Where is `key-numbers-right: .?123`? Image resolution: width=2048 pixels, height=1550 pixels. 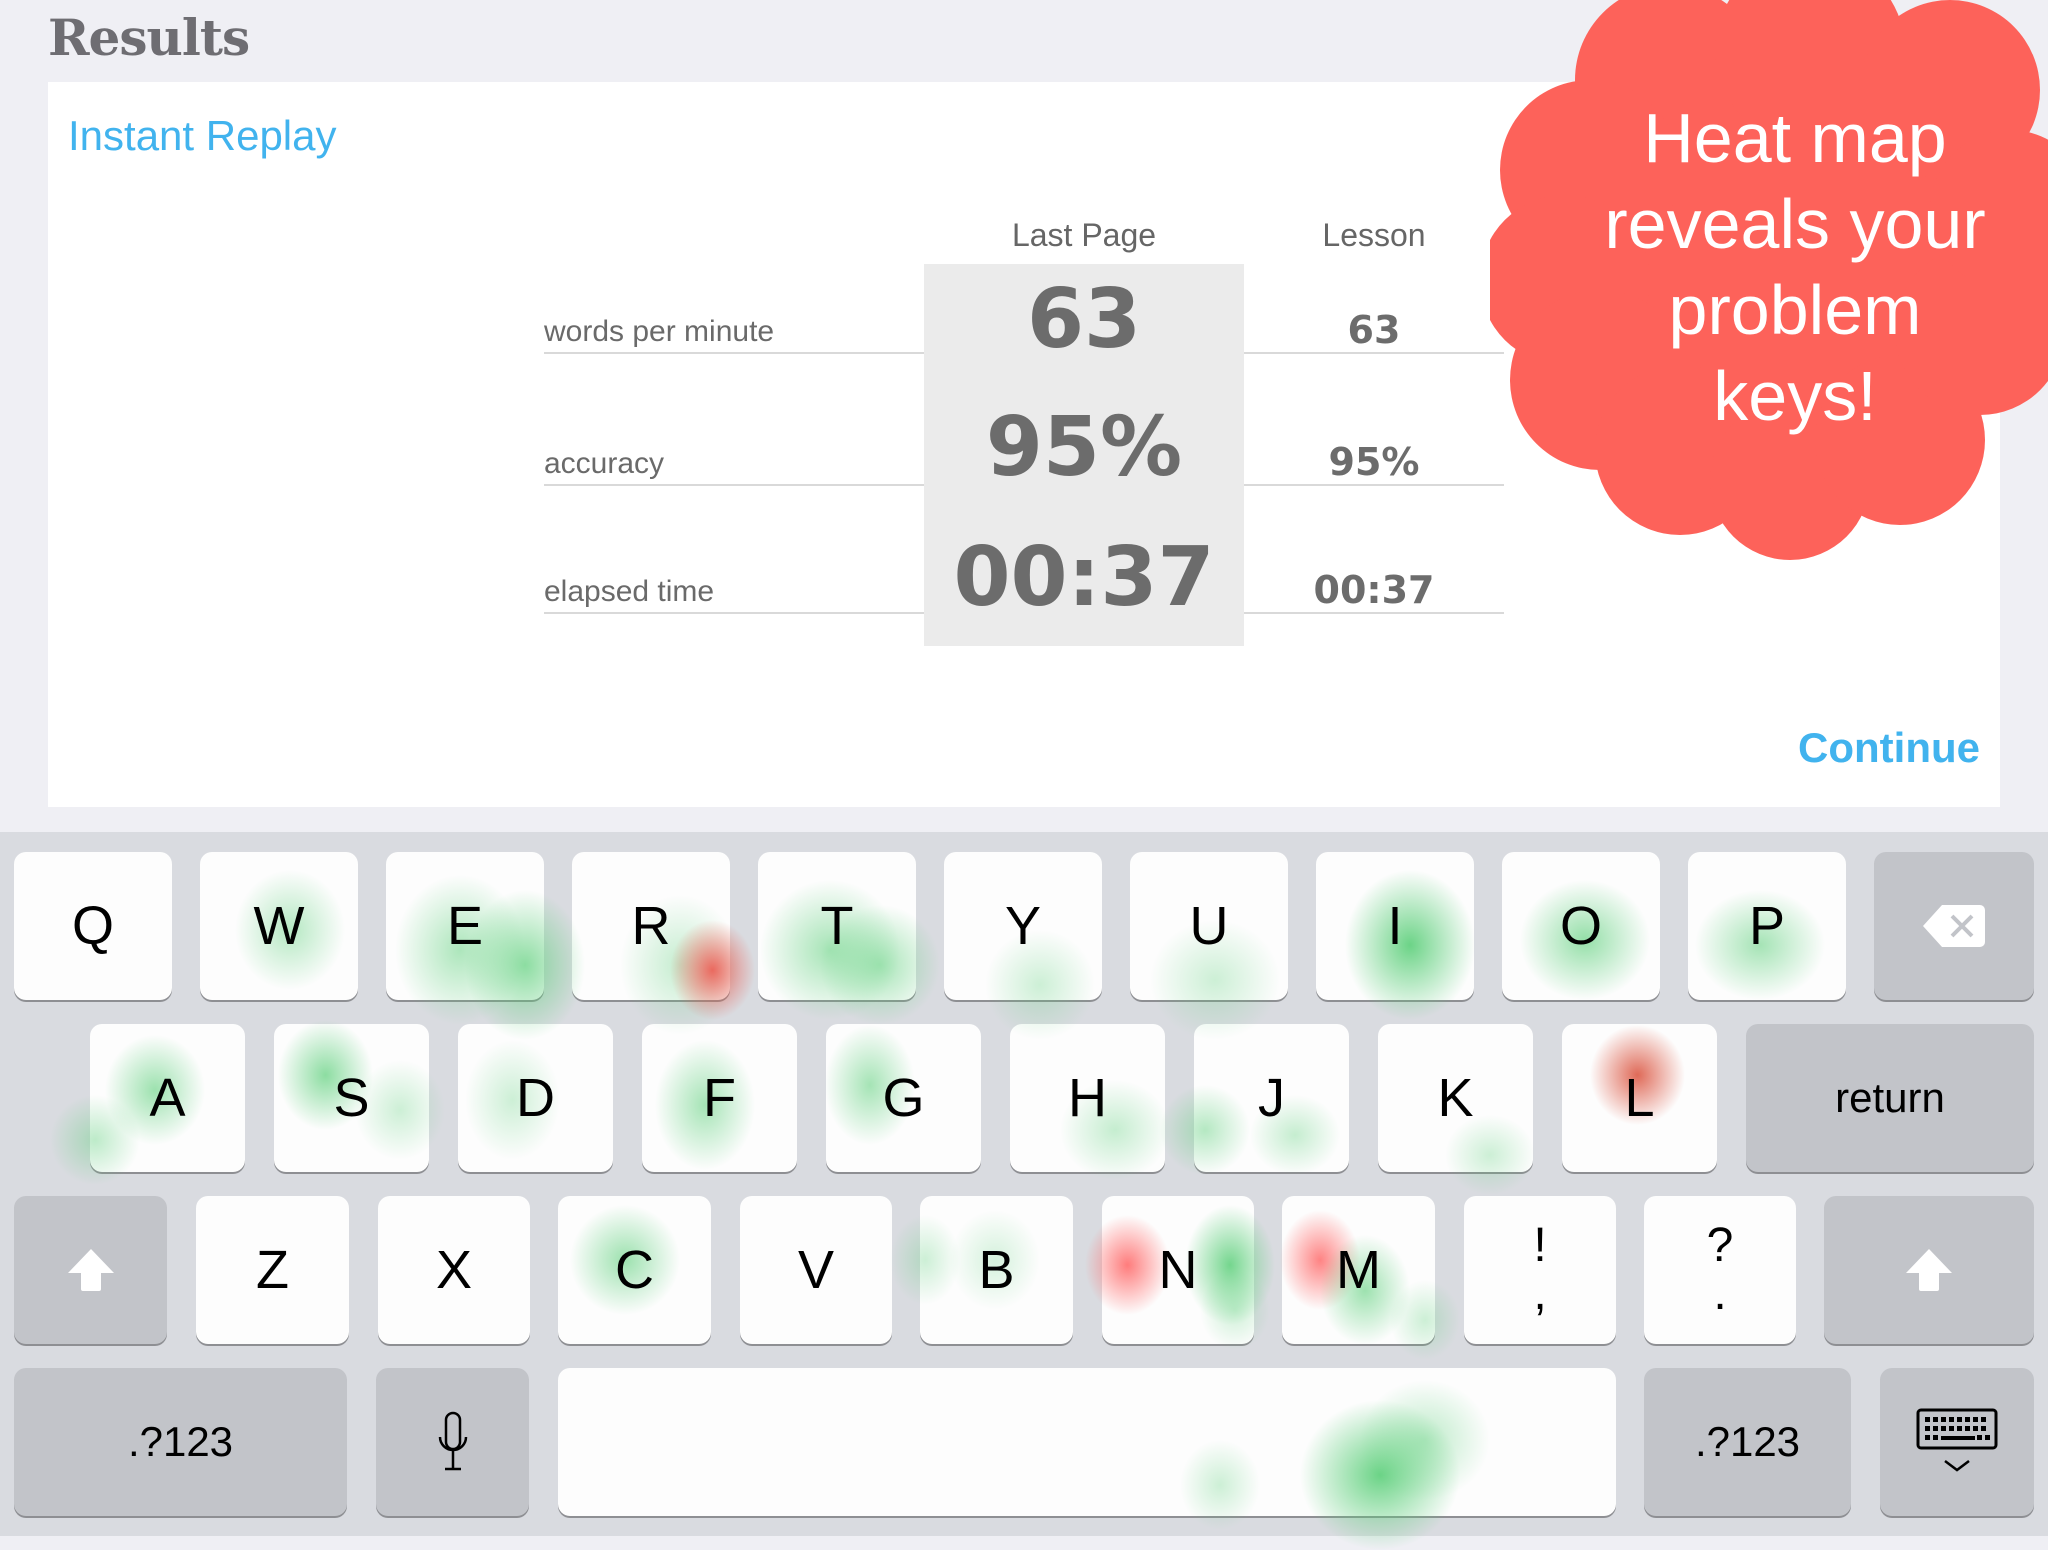
key-numbers-right: .?123 is located at coordinates (1747, 1442).